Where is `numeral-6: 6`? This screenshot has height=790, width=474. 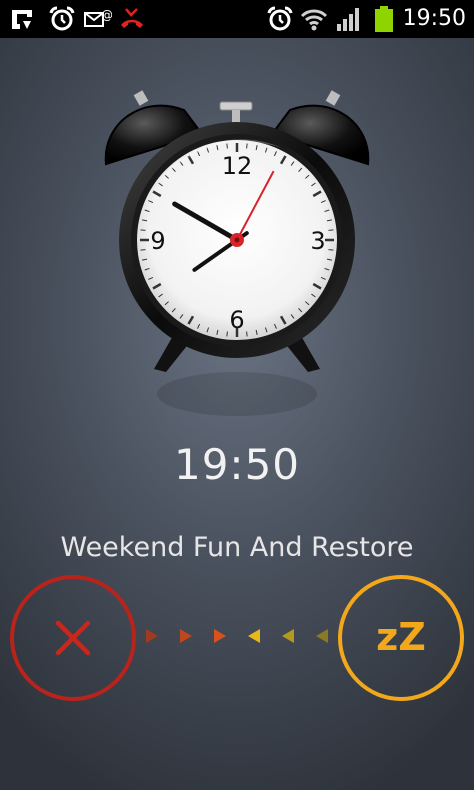
numeral-6: 6 is located at coordinates (236, 320).